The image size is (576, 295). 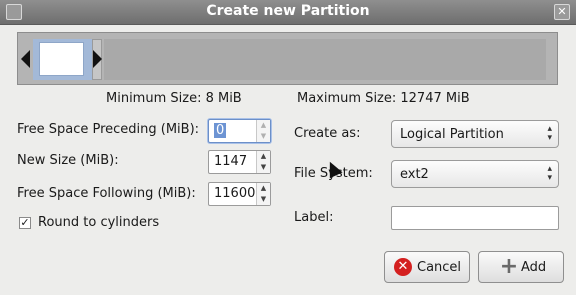 What do you see at coordinates (98, 222) in the screenshot?
I see `round-to-cylinders-label: Round to cylinders` at bounding box center [98, 222].